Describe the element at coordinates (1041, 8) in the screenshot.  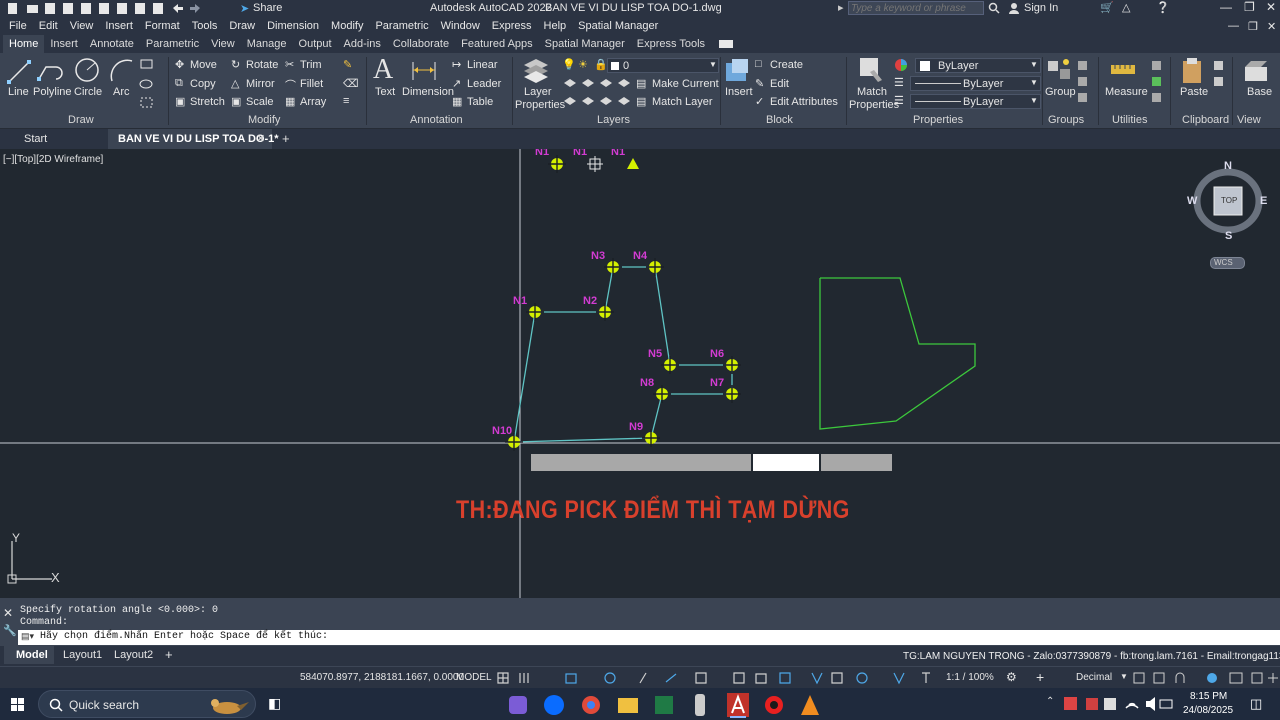
I see `sign-in-button: Sign In` at that location.